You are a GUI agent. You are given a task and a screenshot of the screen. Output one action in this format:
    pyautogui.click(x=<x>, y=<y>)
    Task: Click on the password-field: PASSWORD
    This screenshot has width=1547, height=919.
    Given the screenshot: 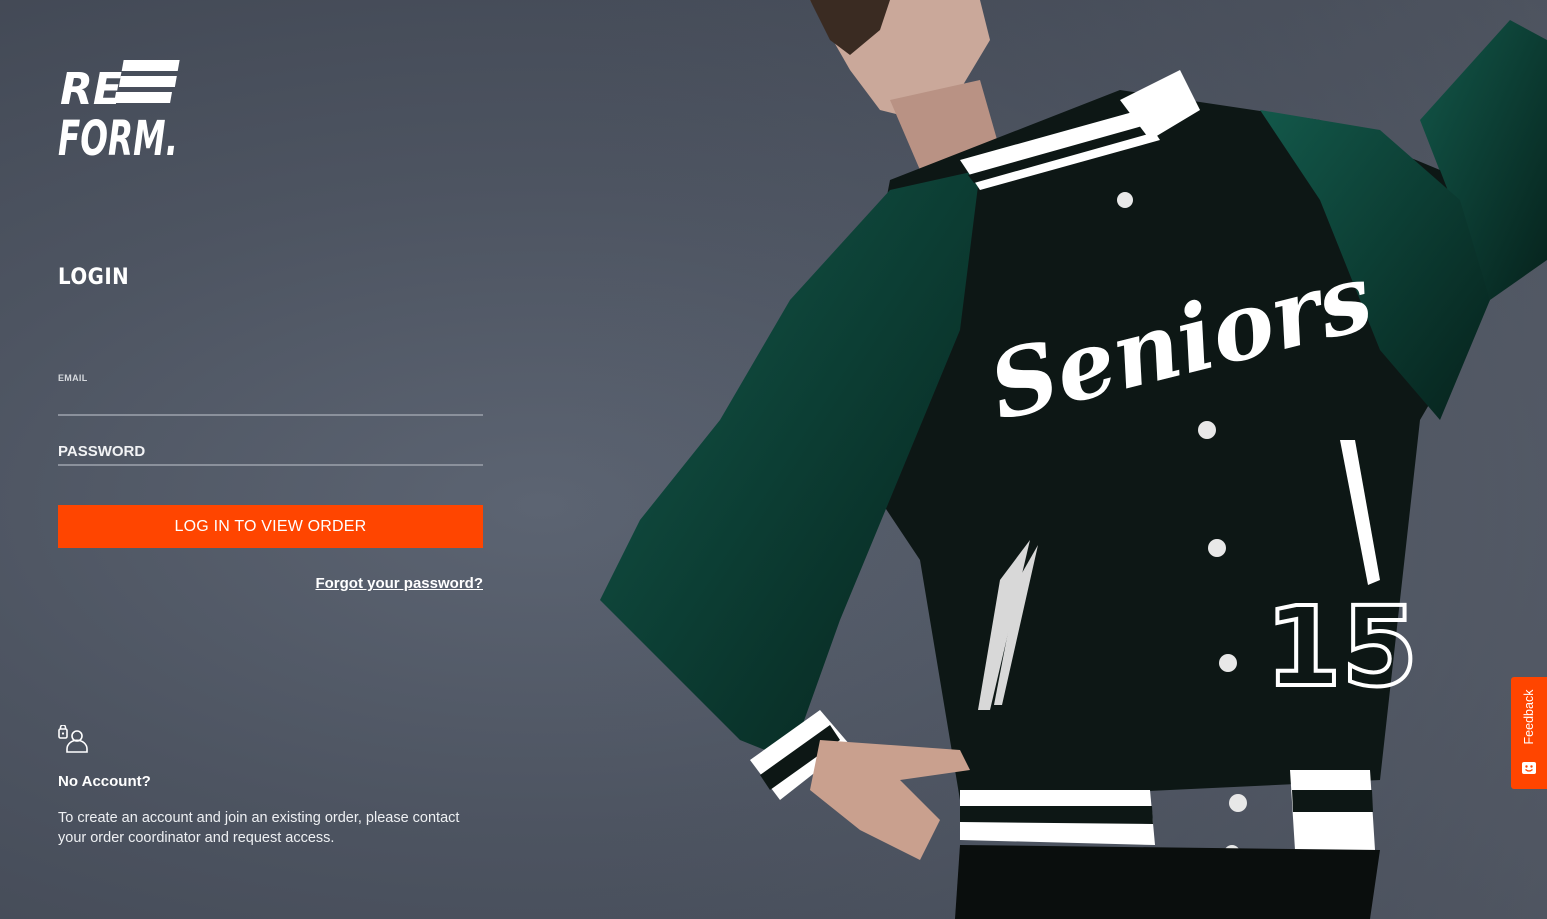 What is the action you would take?
    pyautogui.click(x=270, y=453)
    